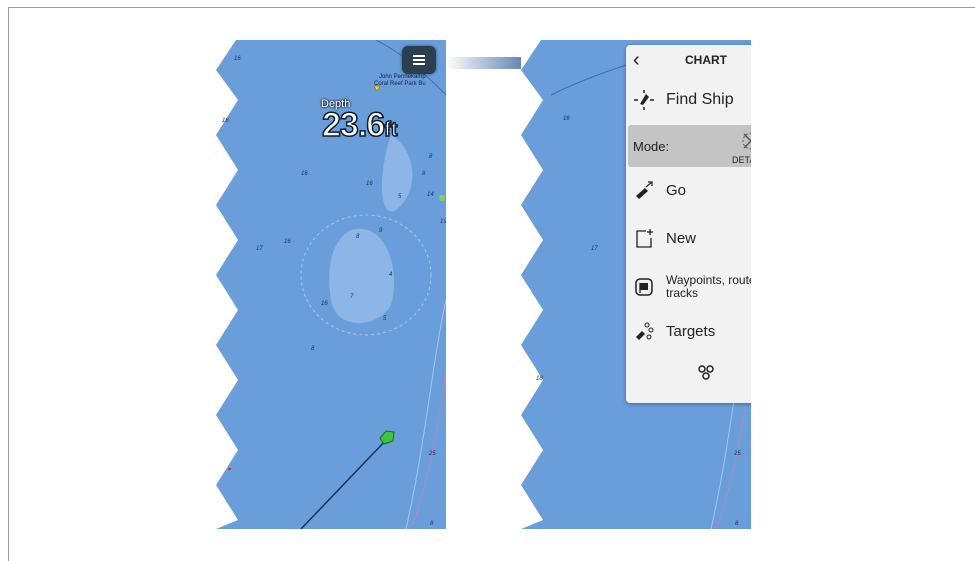 The image size is (975, 561). I want to click on svg-text: 19, so click(443, 222).